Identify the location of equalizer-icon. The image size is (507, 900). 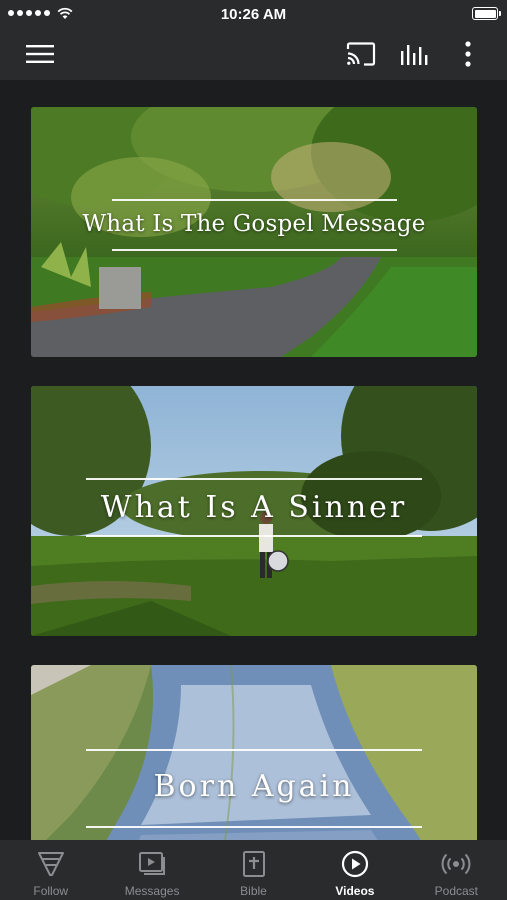
(414, 55).